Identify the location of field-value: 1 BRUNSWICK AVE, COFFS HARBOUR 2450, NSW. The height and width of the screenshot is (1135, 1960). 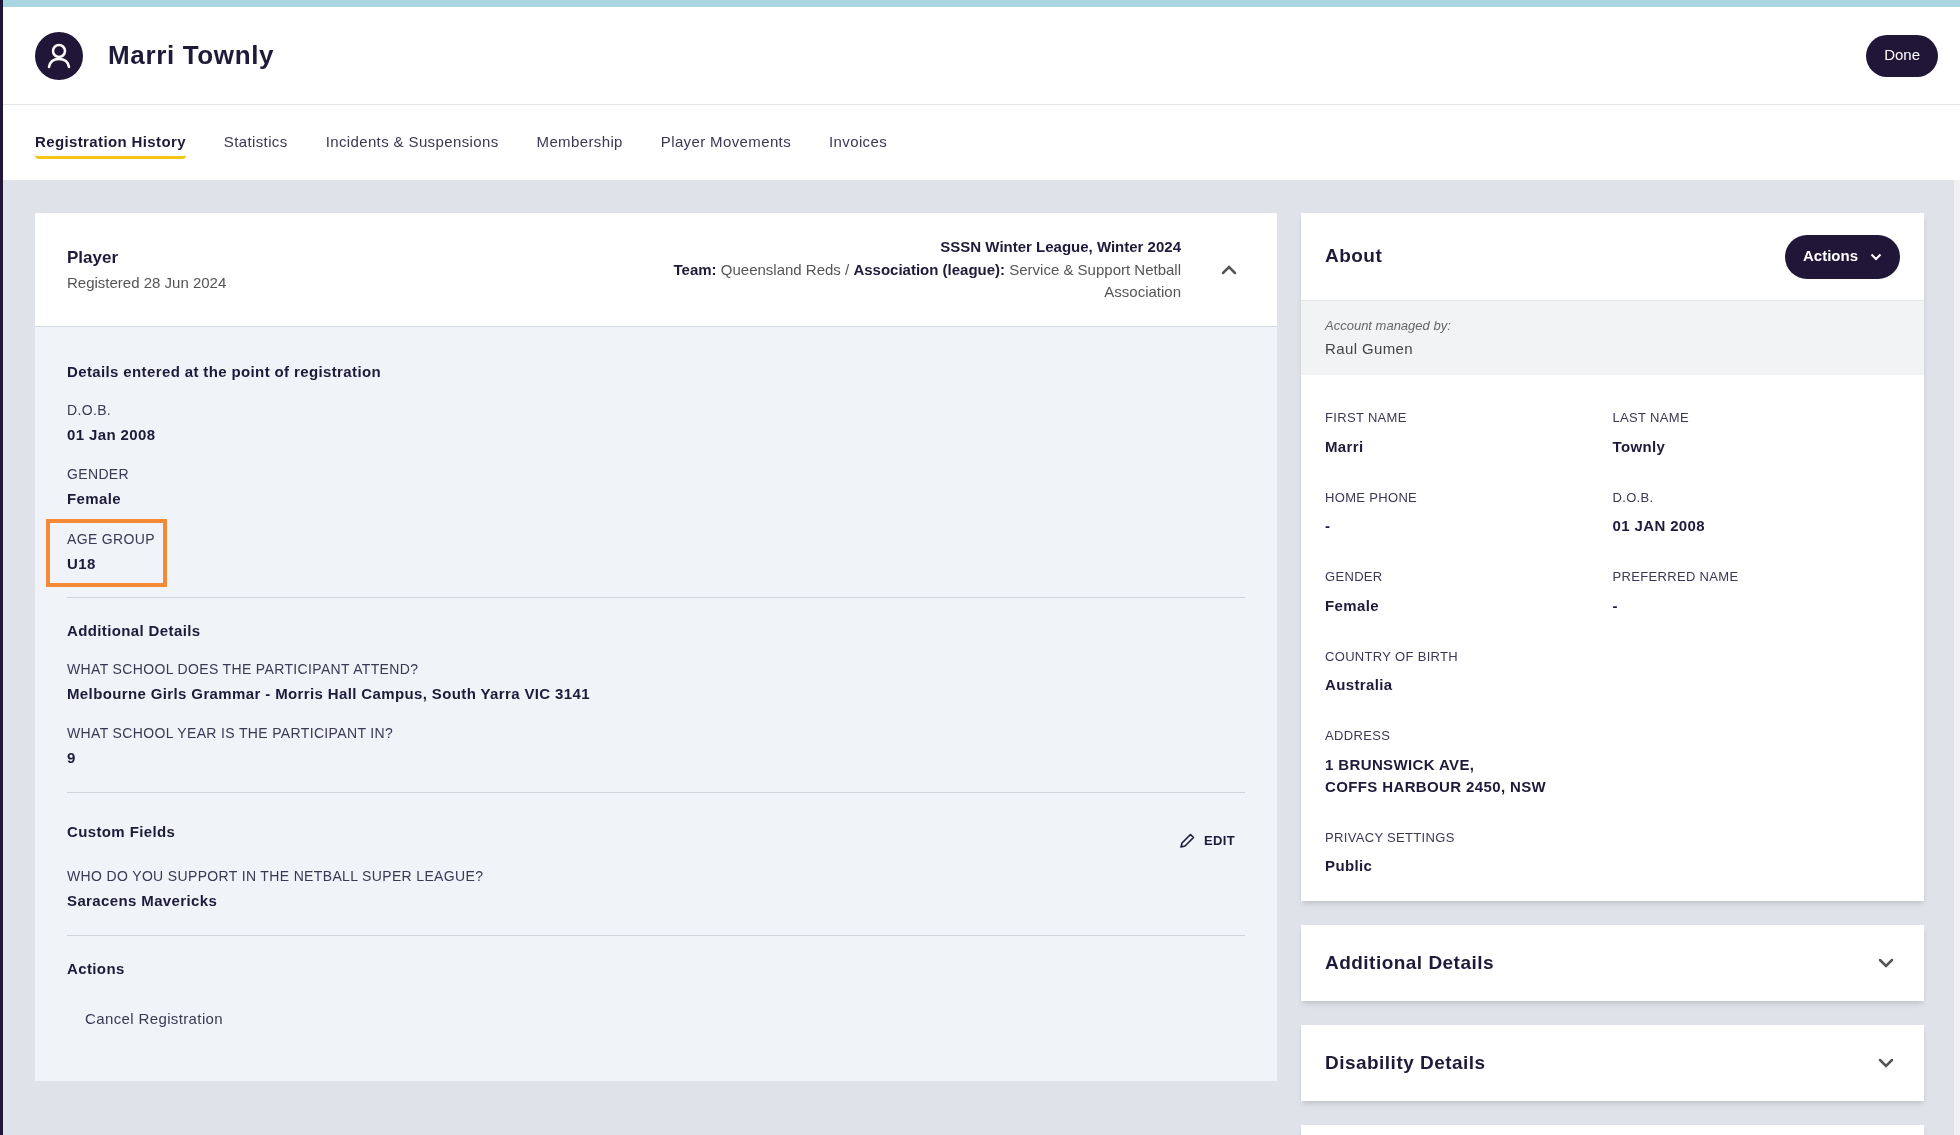
(1436, 775).